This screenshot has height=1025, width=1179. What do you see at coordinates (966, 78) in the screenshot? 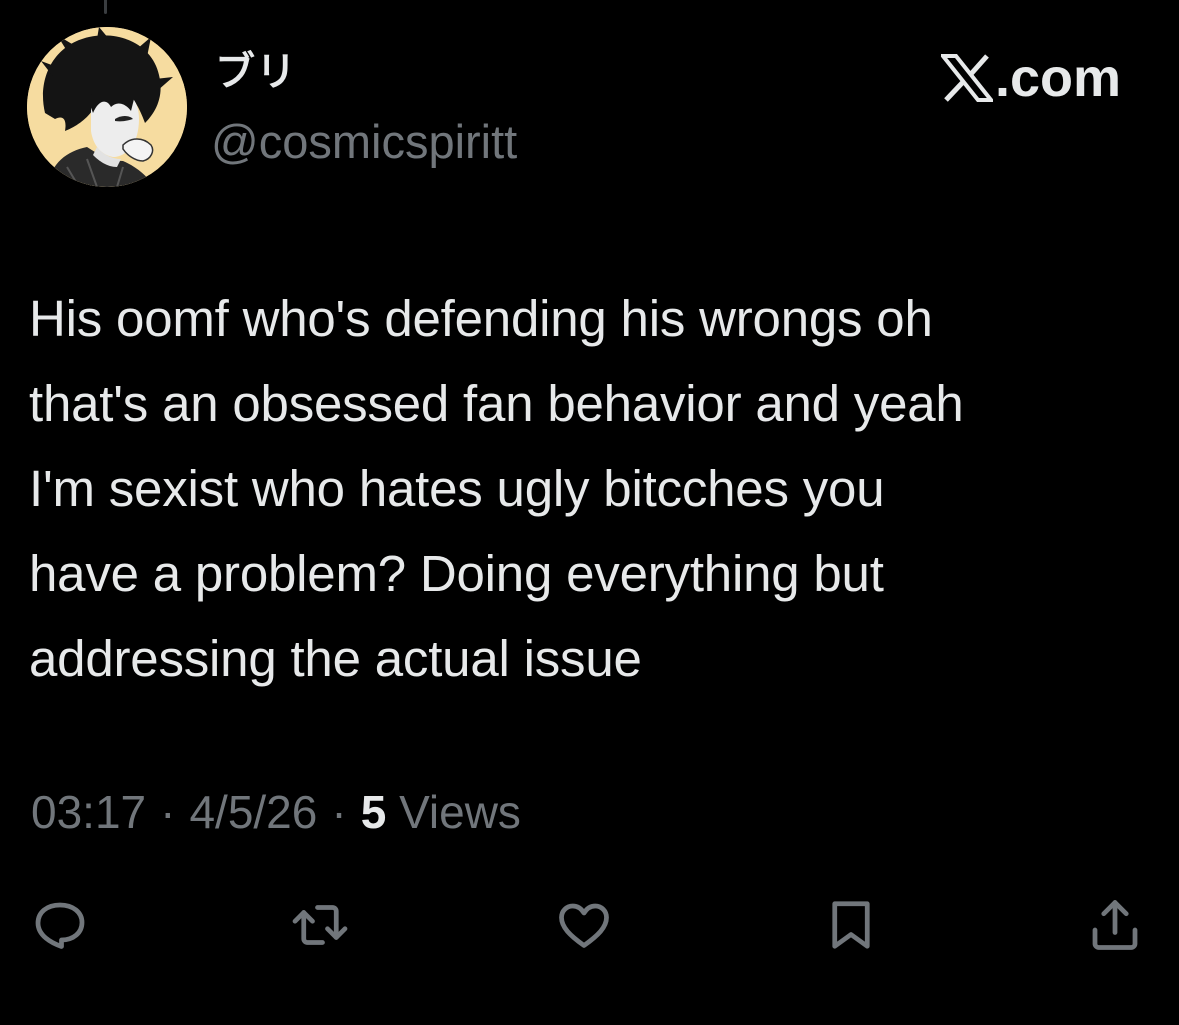
I see `x-logo-icon` at bounding box center [966, 78].